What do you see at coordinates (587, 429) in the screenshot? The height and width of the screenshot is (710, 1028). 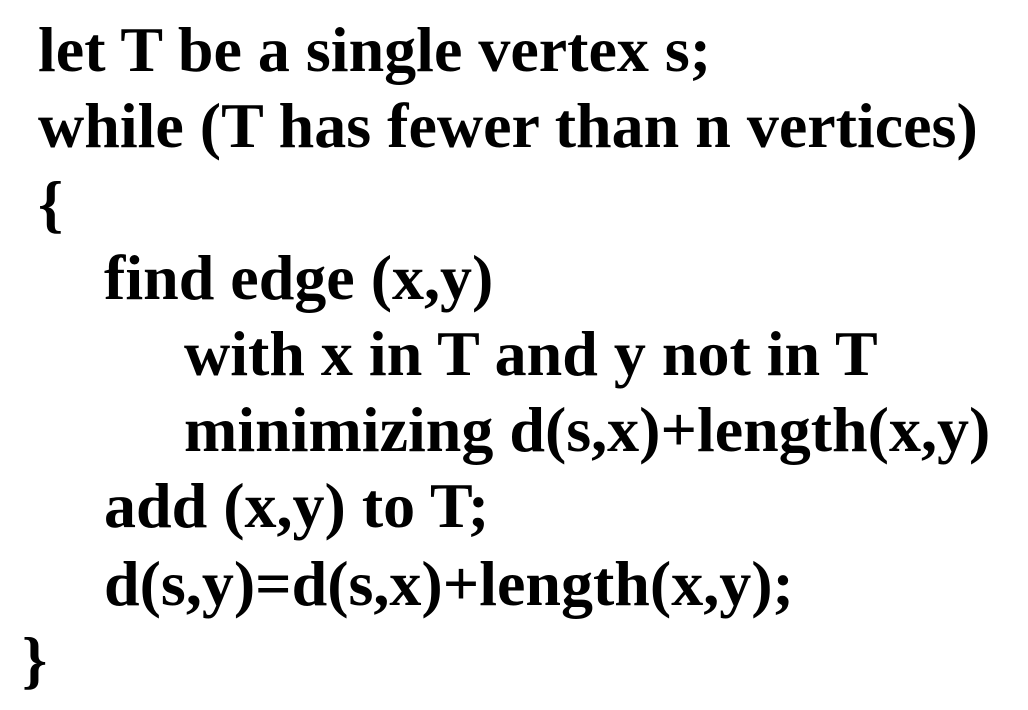 I see `code-line-minimizing: minimizing d(s,x)+length(x,y)` at bounding box center [587, 429].